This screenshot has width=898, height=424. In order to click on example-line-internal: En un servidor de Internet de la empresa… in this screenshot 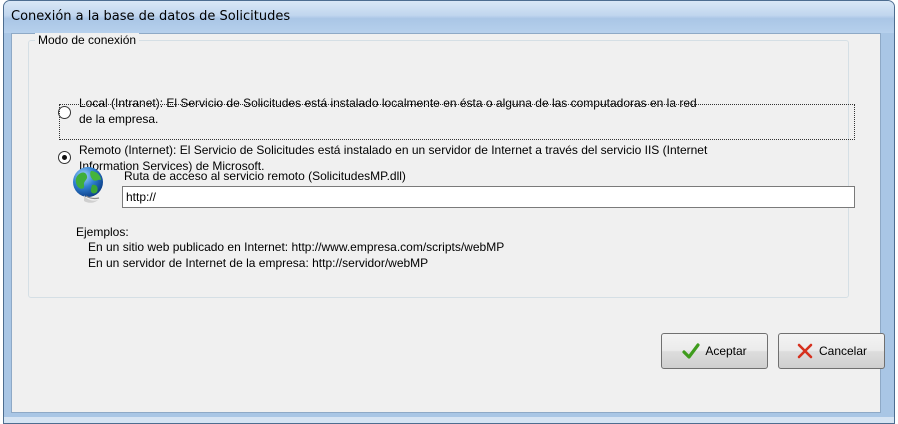, I will do `click(258, 263)`.